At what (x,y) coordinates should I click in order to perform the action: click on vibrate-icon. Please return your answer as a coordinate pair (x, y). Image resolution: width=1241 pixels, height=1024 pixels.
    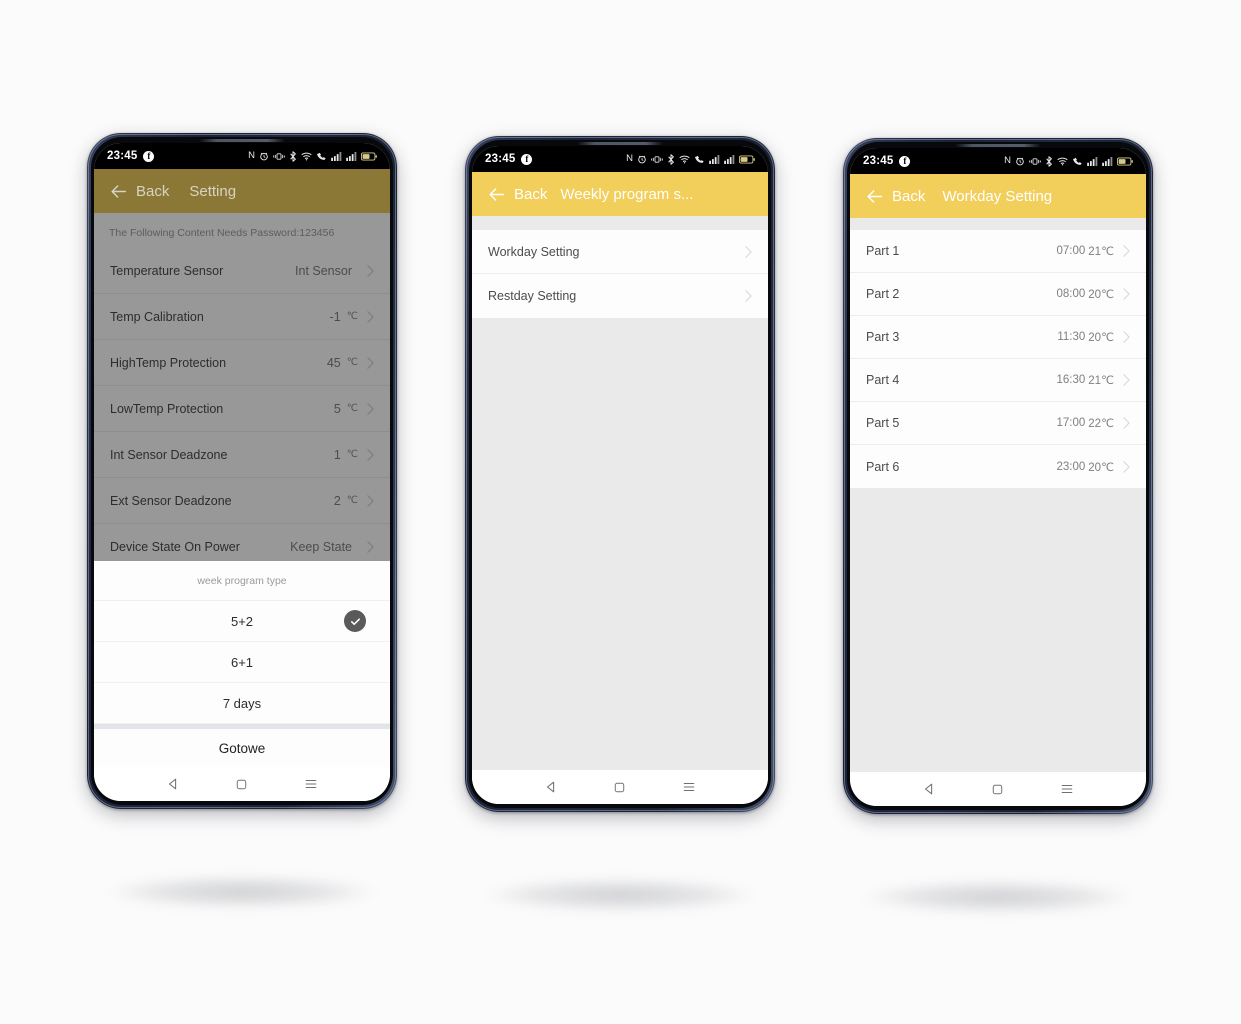
    Looking at the image, I should click on (1035, 161).